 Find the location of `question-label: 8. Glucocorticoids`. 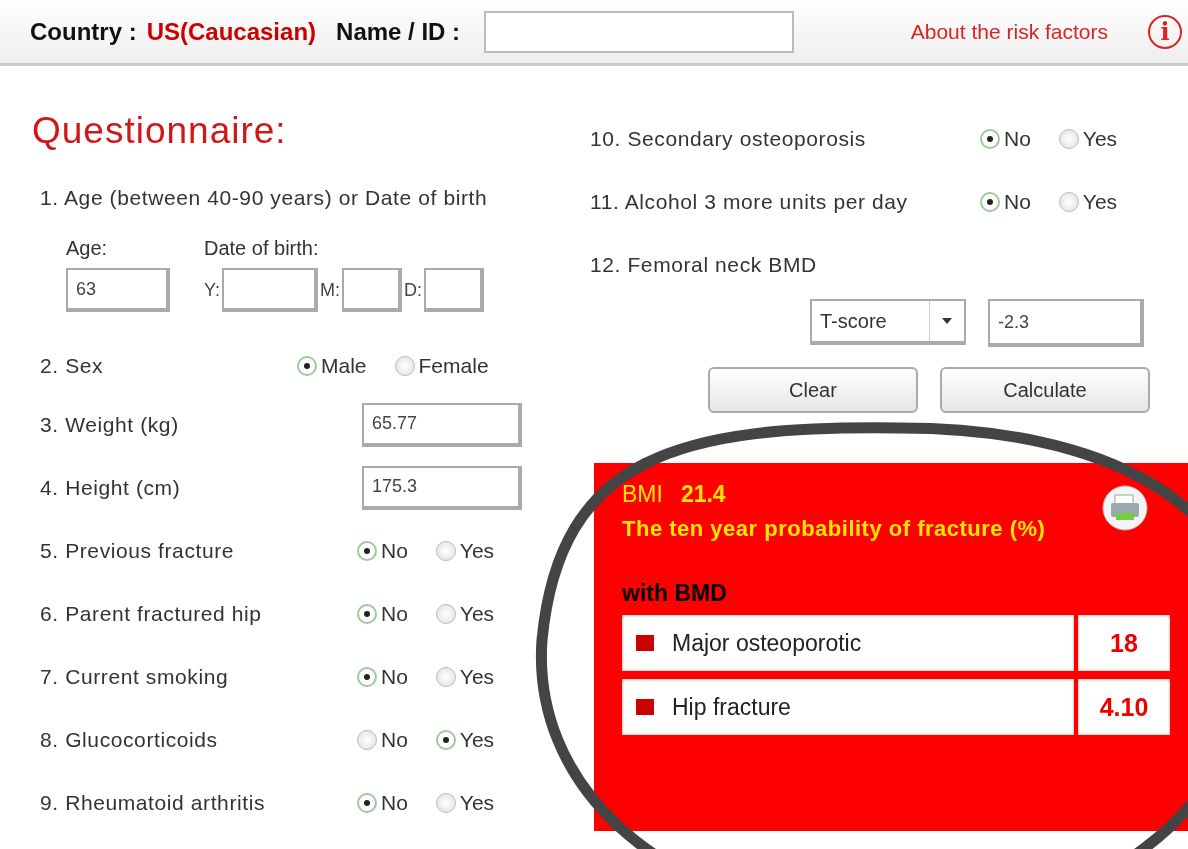

question-label: 8. Glucocorticoids is located at coordinates (129, 739).